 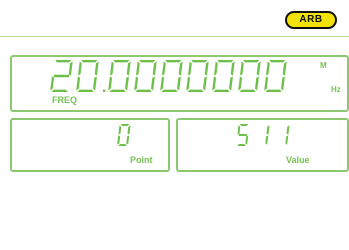 I want to click on point-digits, so click(x=124, y=135).